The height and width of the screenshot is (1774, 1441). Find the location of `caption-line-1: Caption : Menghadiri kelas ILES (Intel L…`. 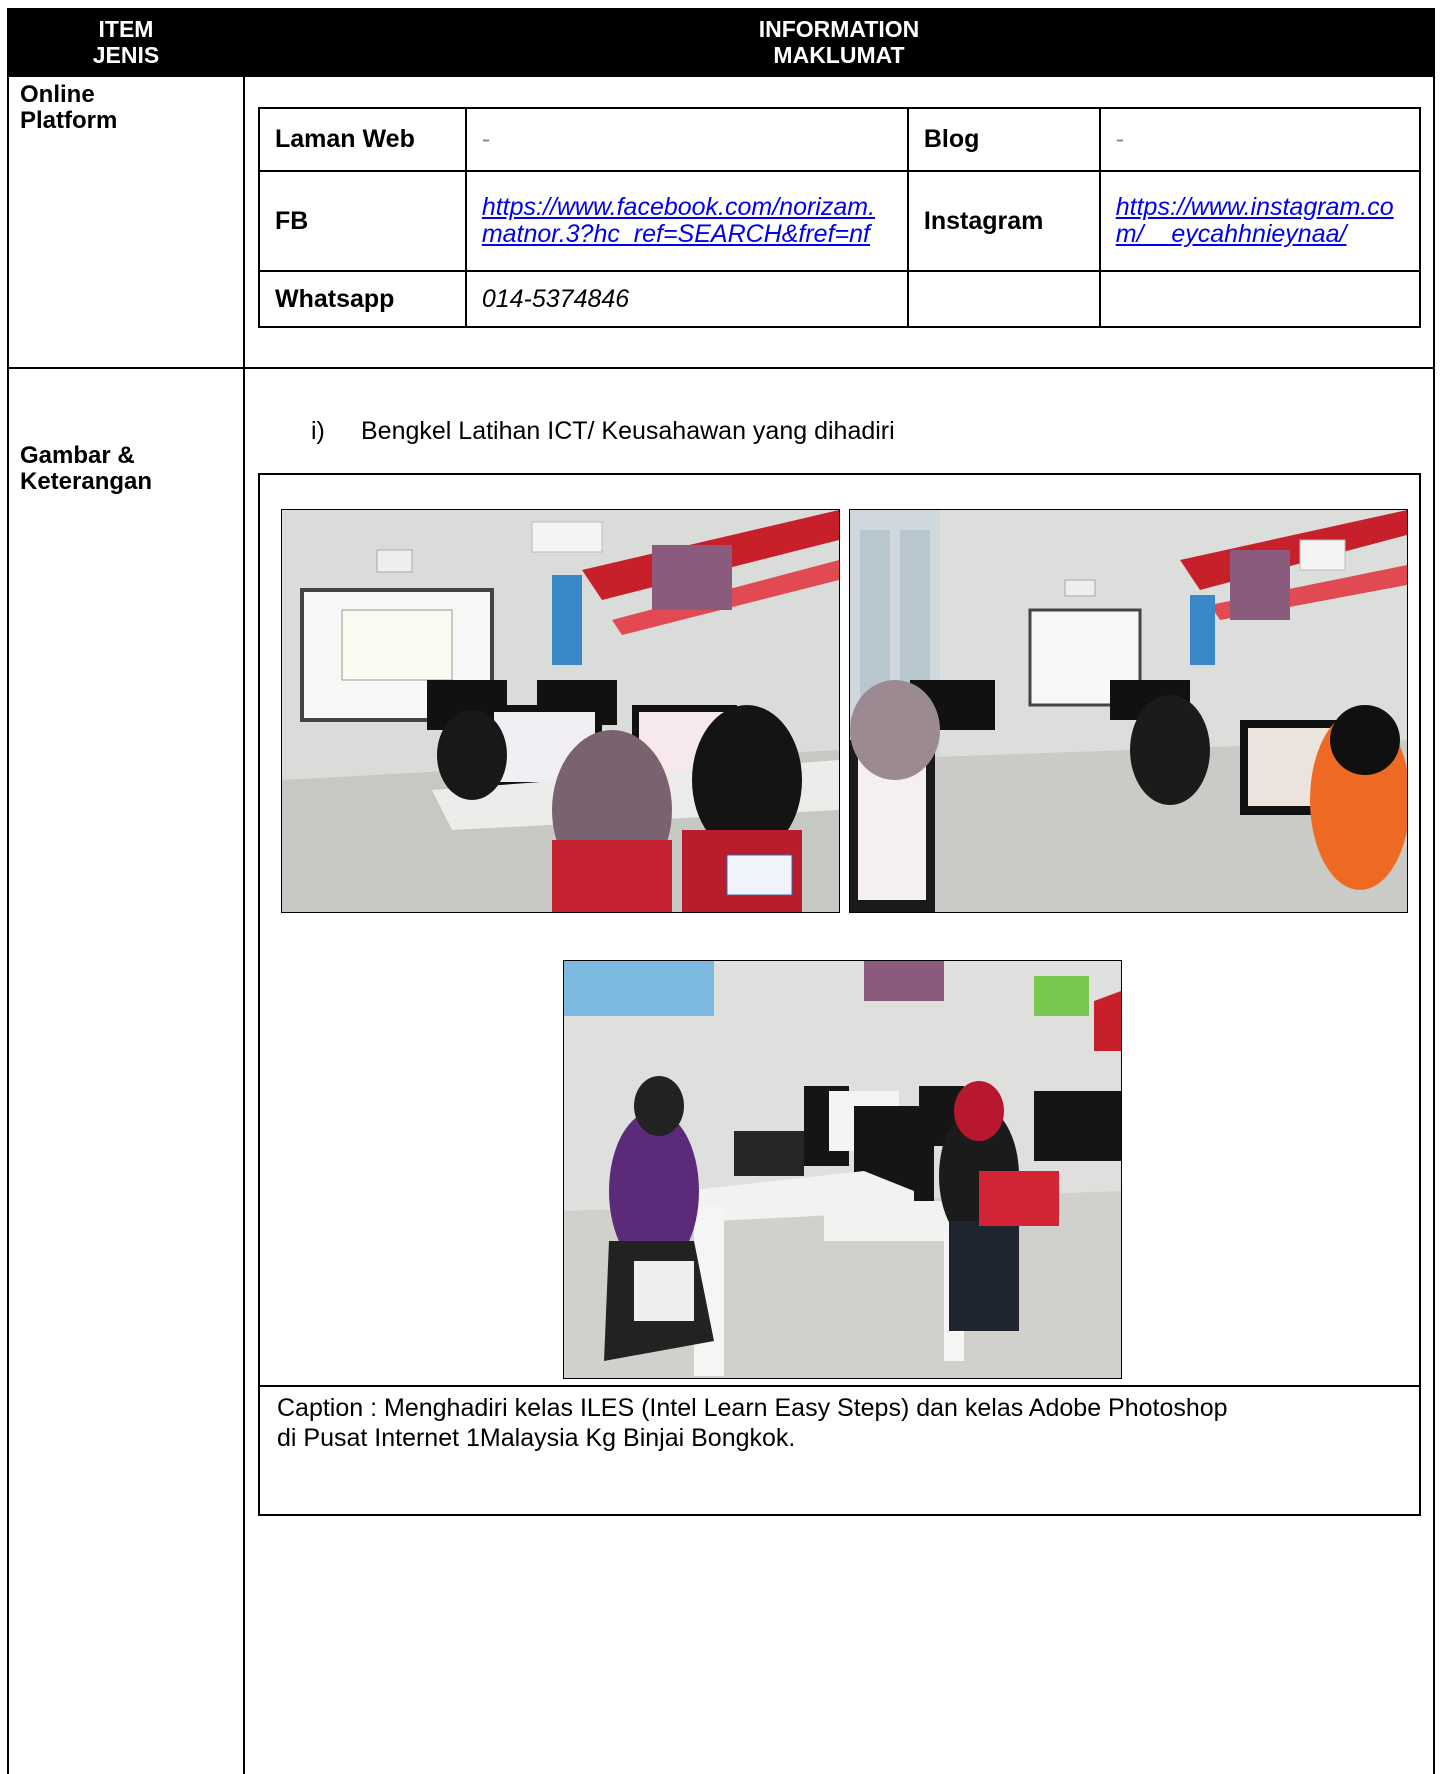

caption-line-1: Caption : Menghadiri kelas ILES (Intel L… is located at coordinates (752, 1408).